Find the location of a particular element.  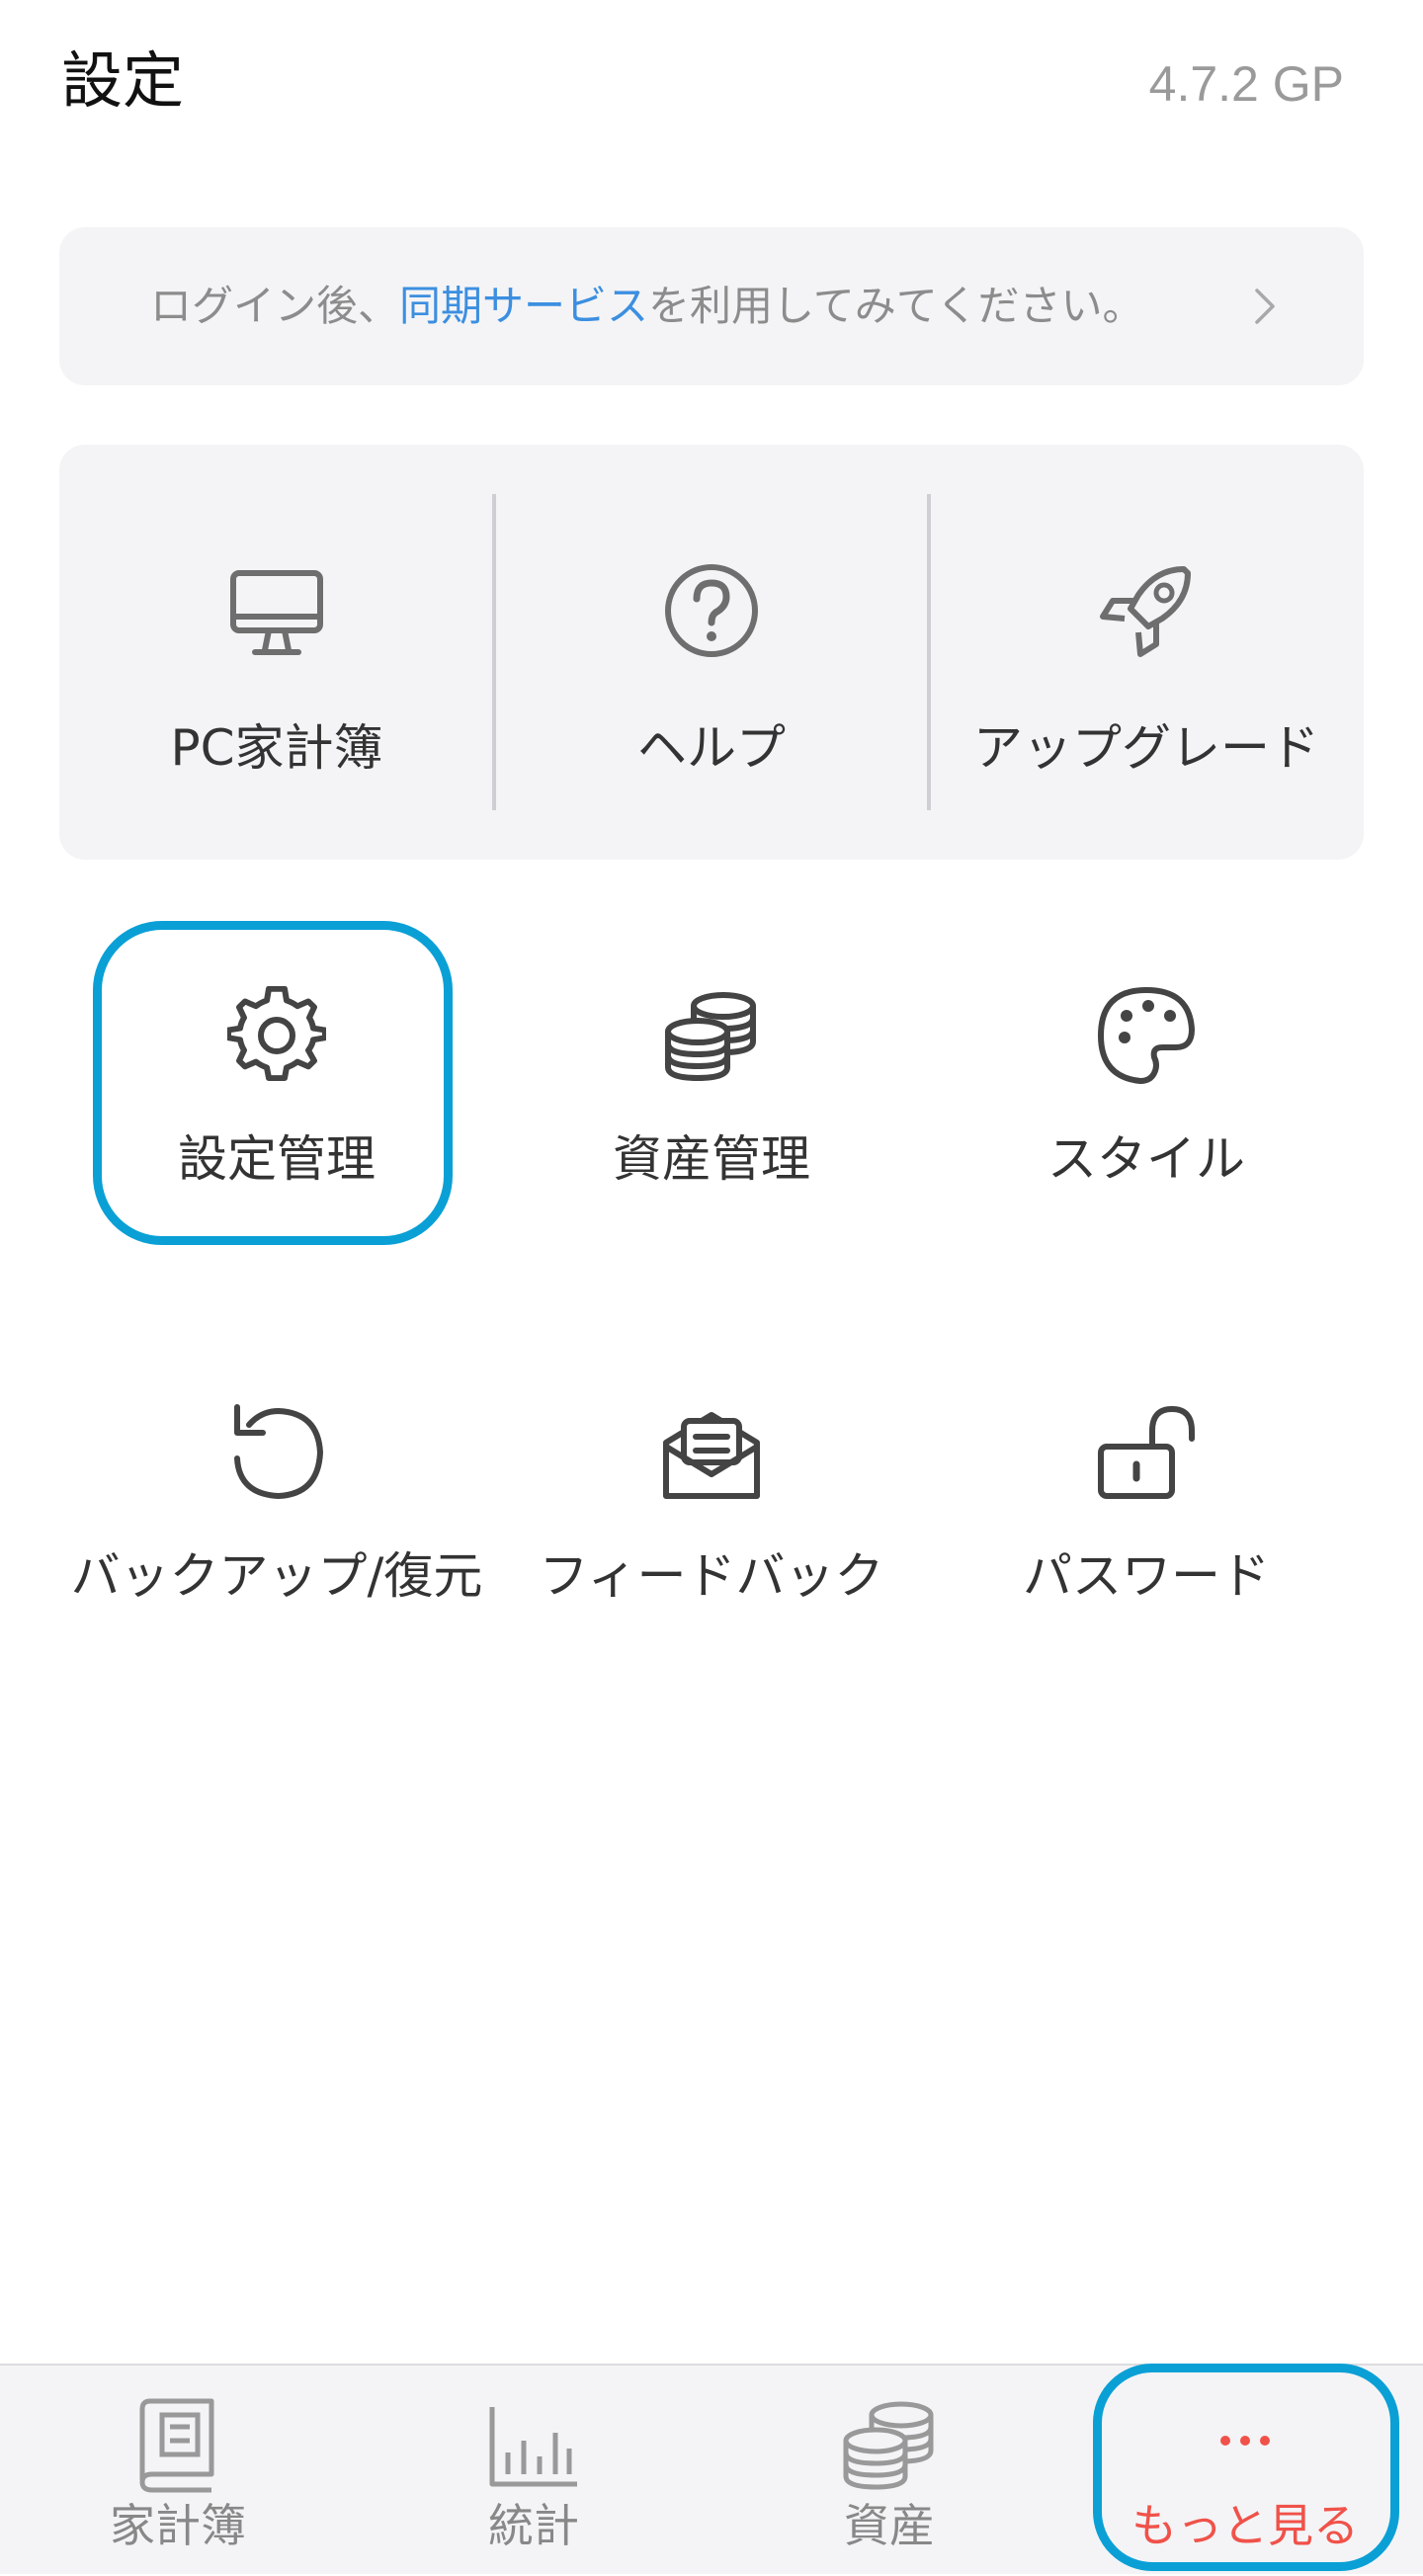

password-button: パスワード is located at coordinates (1146, 1551).